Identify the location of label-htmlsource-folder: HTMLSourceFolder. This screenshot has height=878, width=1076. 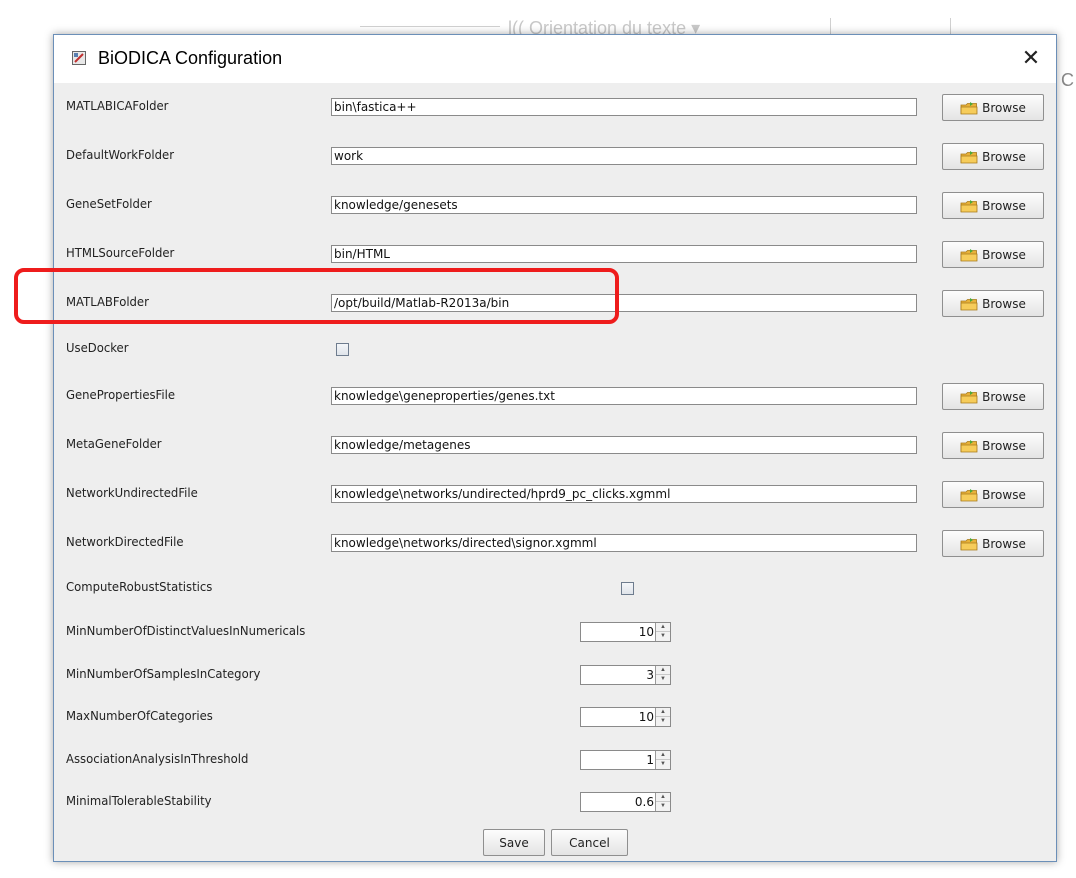
(120, 253).